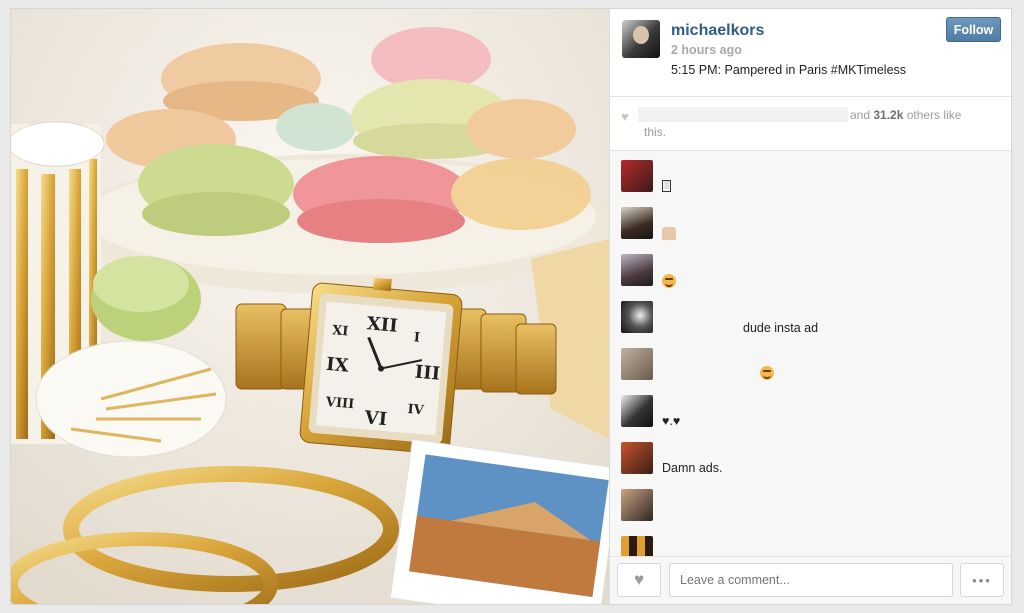 This screenshot has height=613, width=1024. I want to click on comment-input, so click(811, 580).